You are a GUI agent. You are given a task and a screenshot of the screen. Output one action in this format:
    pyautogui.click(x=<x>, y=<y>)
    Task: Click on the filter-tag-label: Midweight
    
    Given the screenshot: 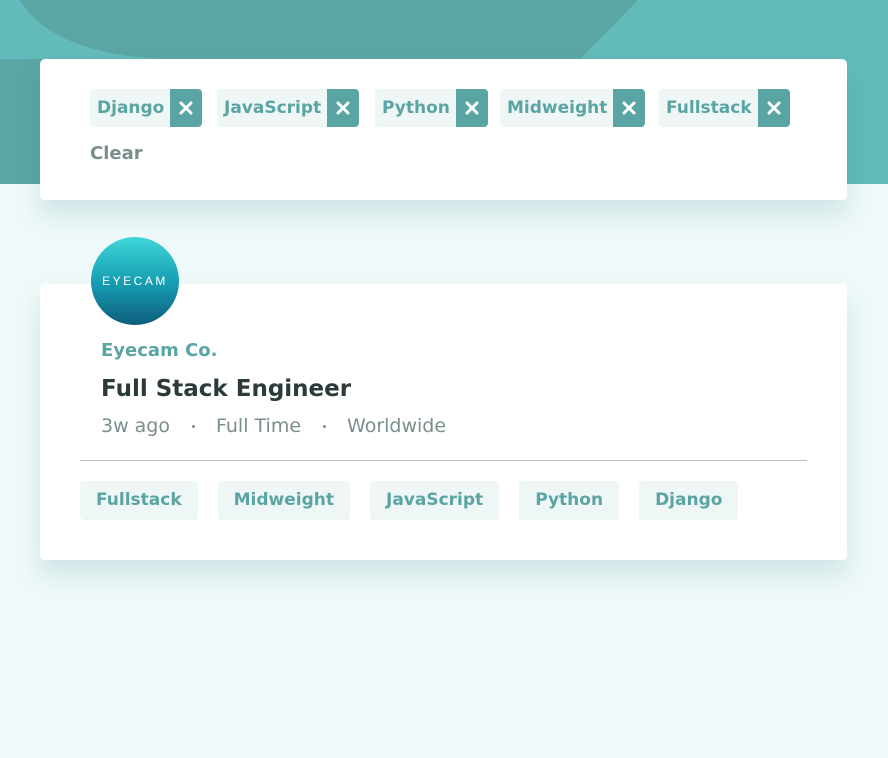 What is the action you would take?
    pyautogui.click(x=557, y=108)
    